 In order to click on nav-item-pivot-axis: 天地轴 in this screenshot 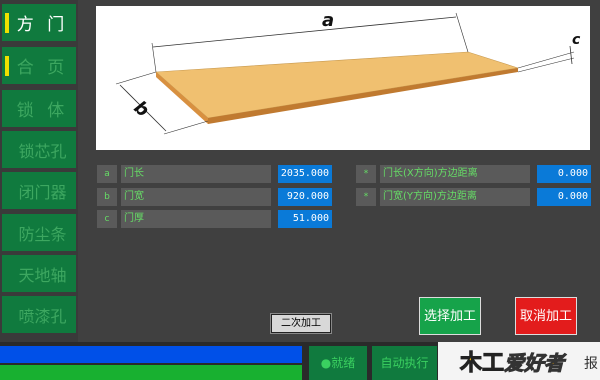, I will do `click(39, 273)`.